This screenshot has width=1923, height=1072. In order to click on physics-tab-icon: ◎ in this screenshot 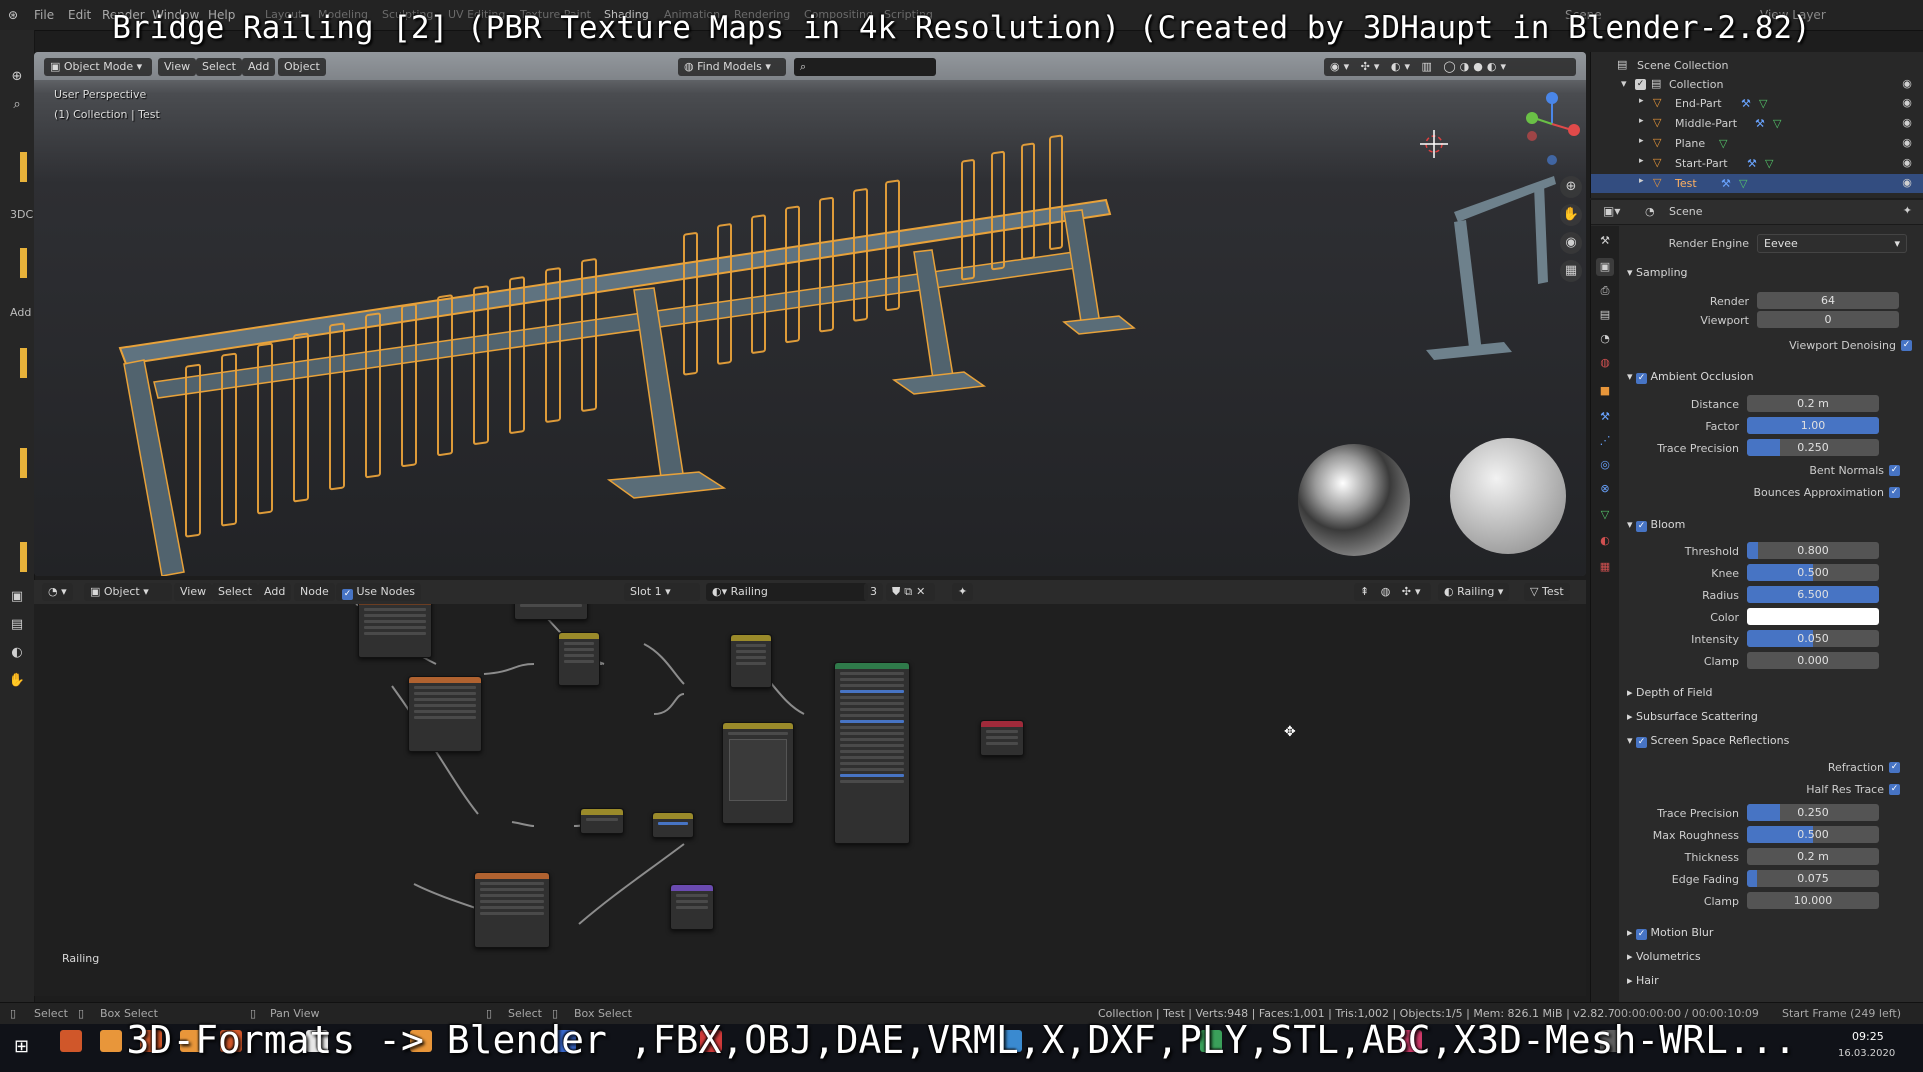, I will do `click(1605, 465)`.